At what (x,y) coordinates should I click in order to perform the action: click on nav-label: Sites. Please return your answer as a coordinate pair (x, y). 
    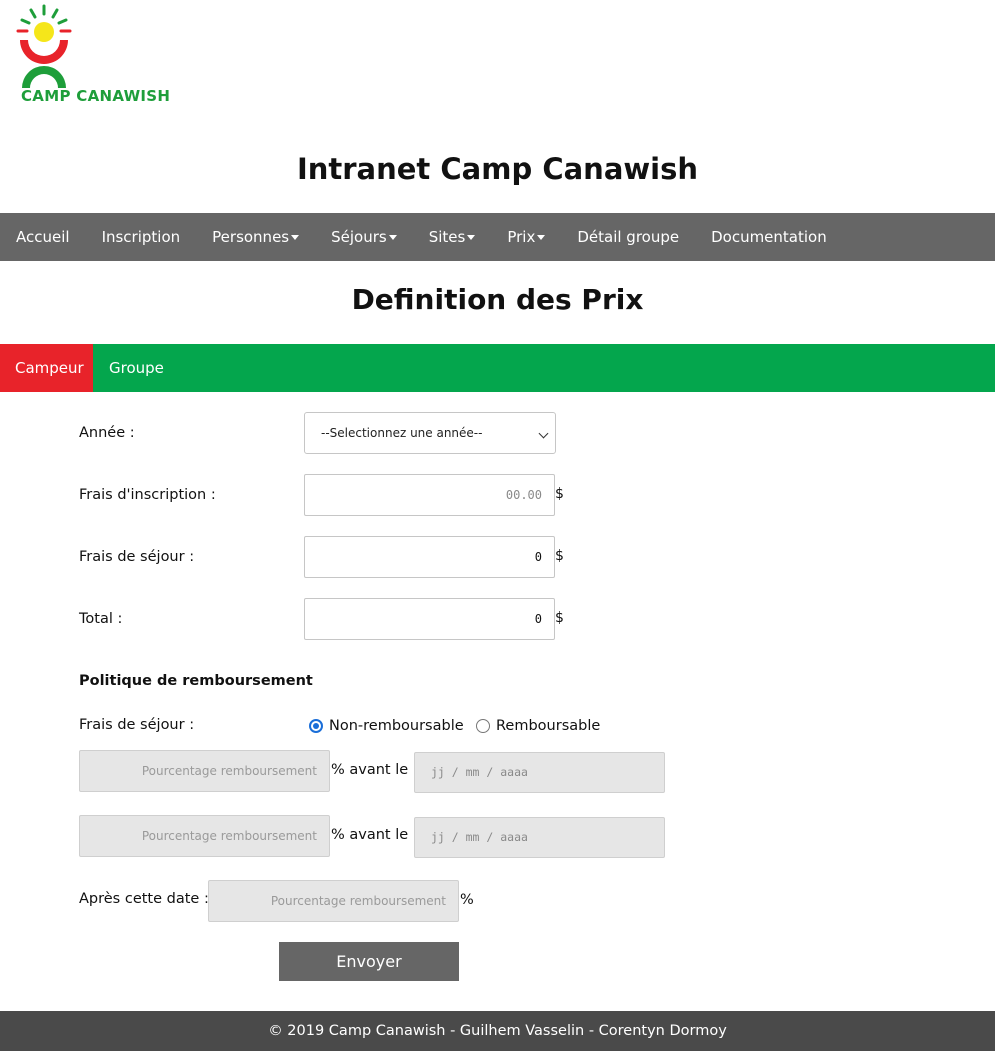
    Looking at the image, I should click on (447, 237).